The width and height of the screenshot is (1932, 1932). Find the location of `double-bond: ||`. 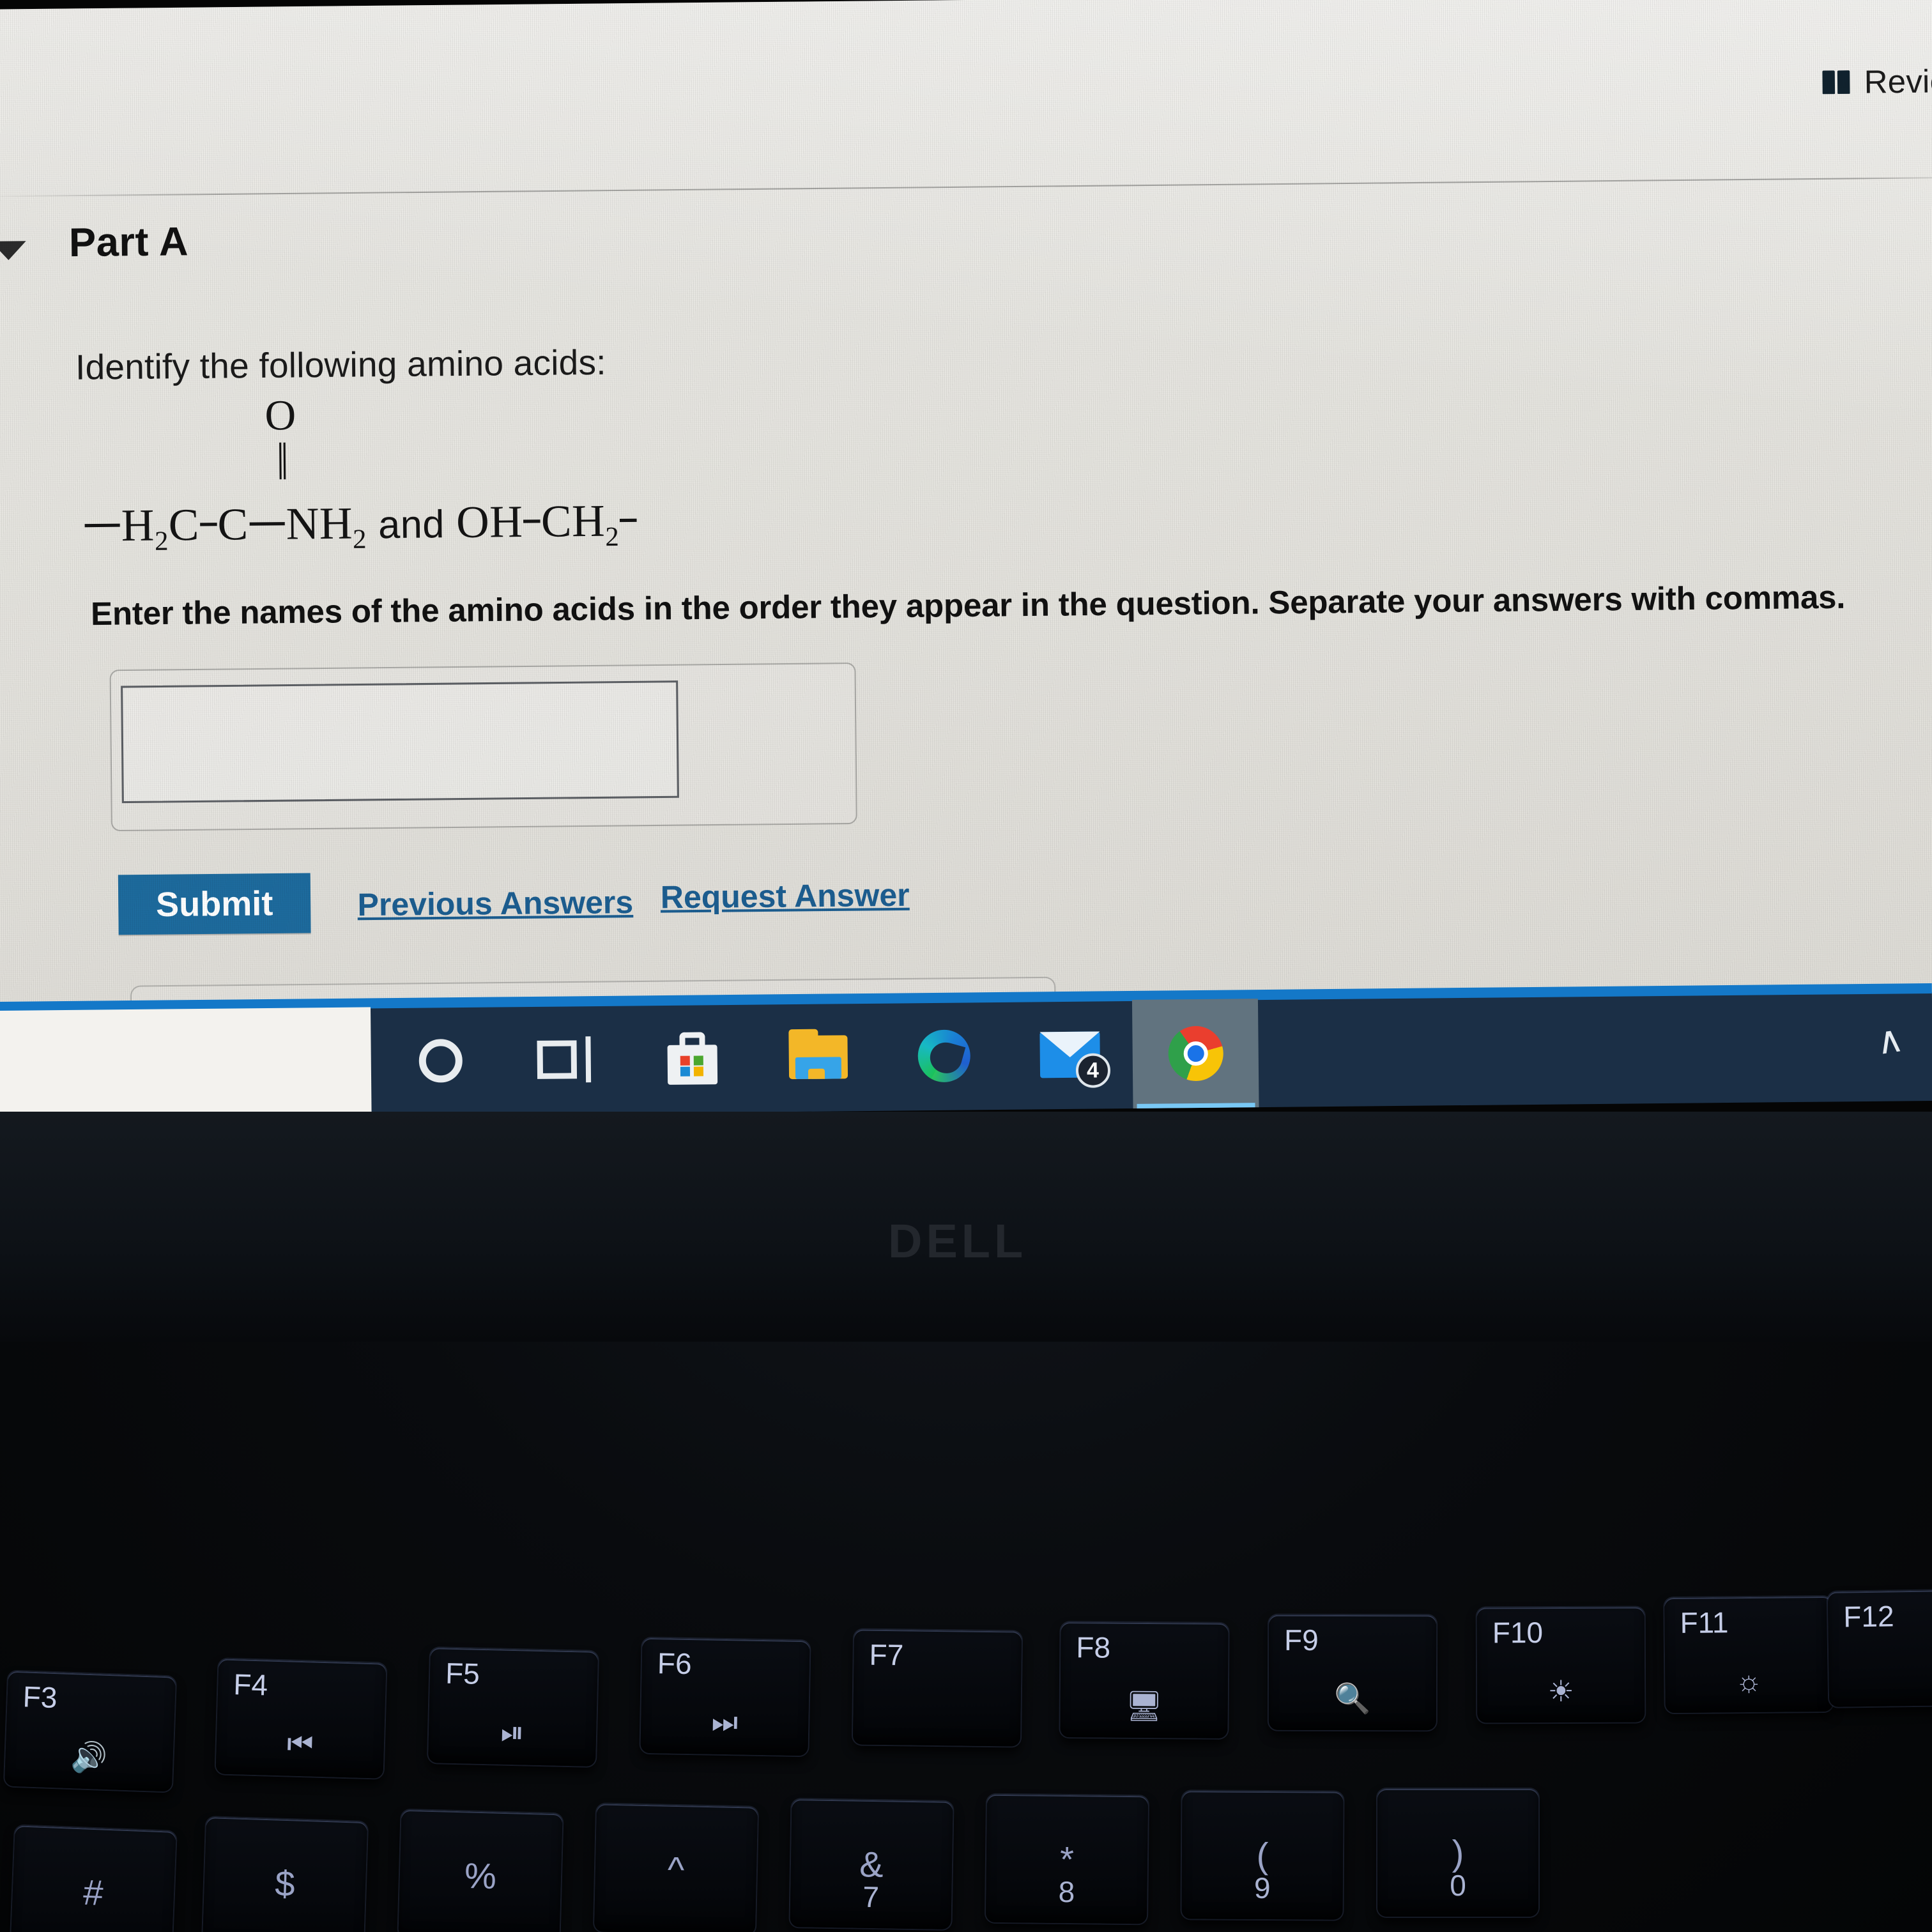

double-bond: || is located at coordinates (280, 457).